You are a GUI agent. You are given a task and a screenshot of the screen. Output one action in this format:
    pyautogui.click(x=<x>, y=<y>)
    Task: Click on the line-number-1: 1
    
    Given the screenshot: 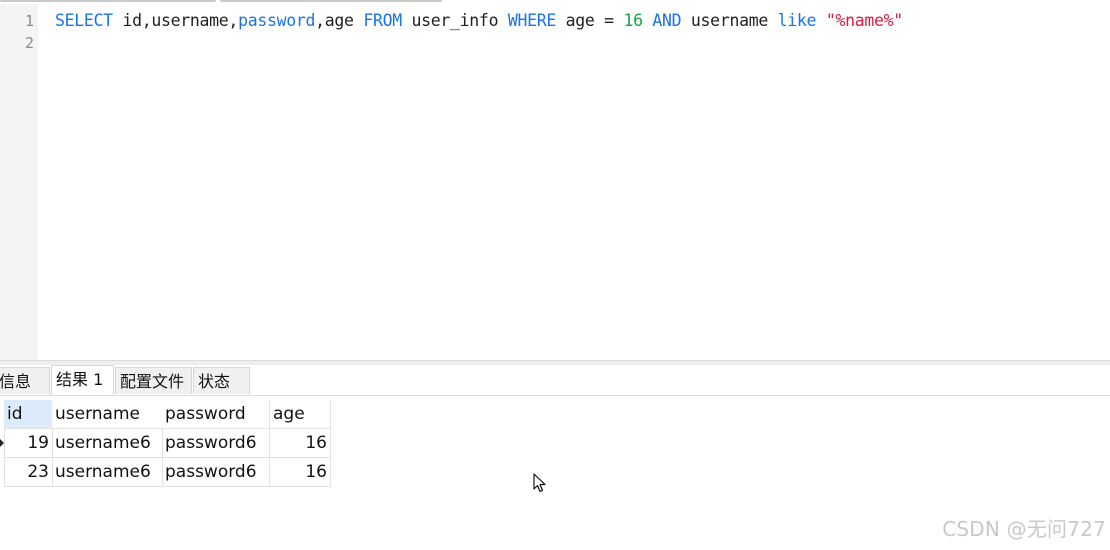 What is the action you would take?
    pyautogui.click(x=29, y=21)
    